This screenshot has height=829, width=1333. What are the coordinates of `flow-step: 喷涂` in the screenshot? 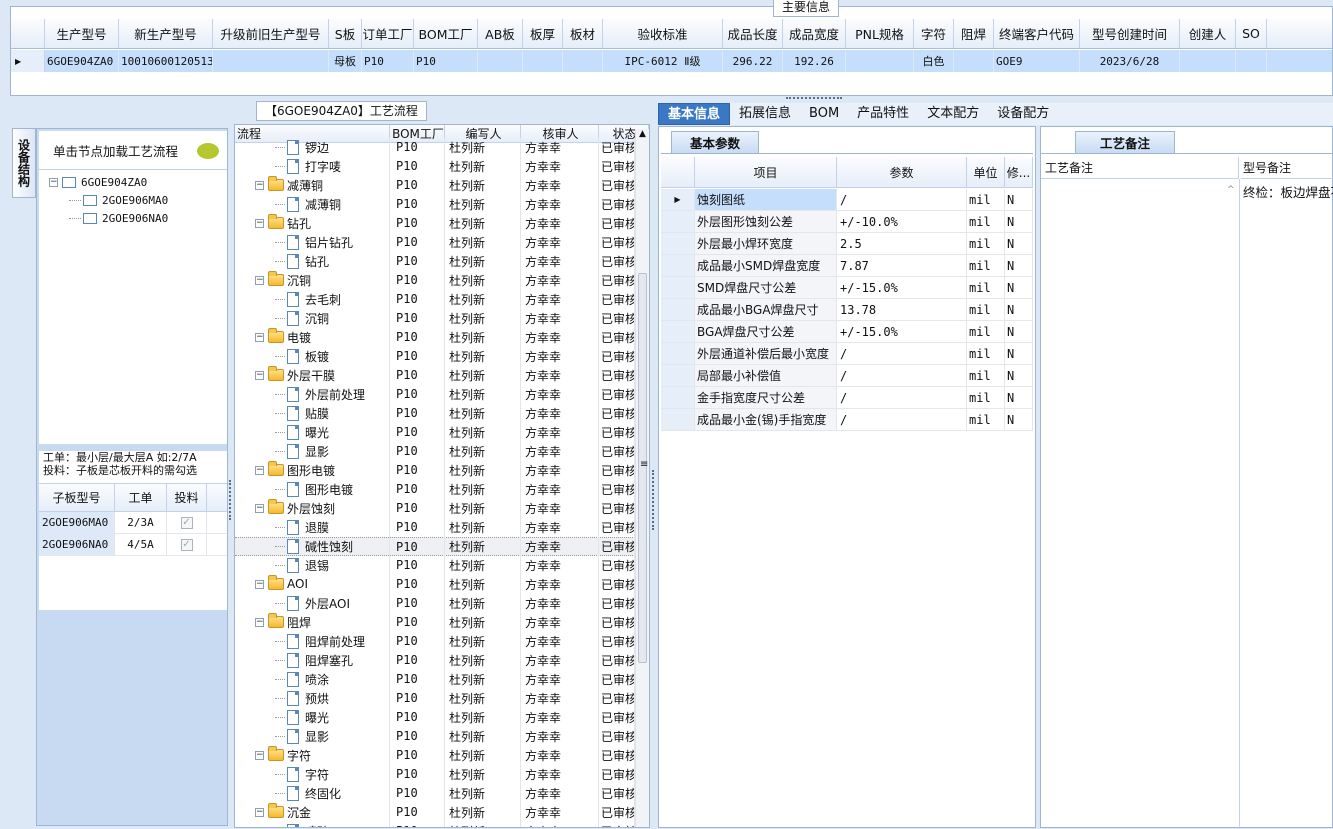 It's located at (312, 679).